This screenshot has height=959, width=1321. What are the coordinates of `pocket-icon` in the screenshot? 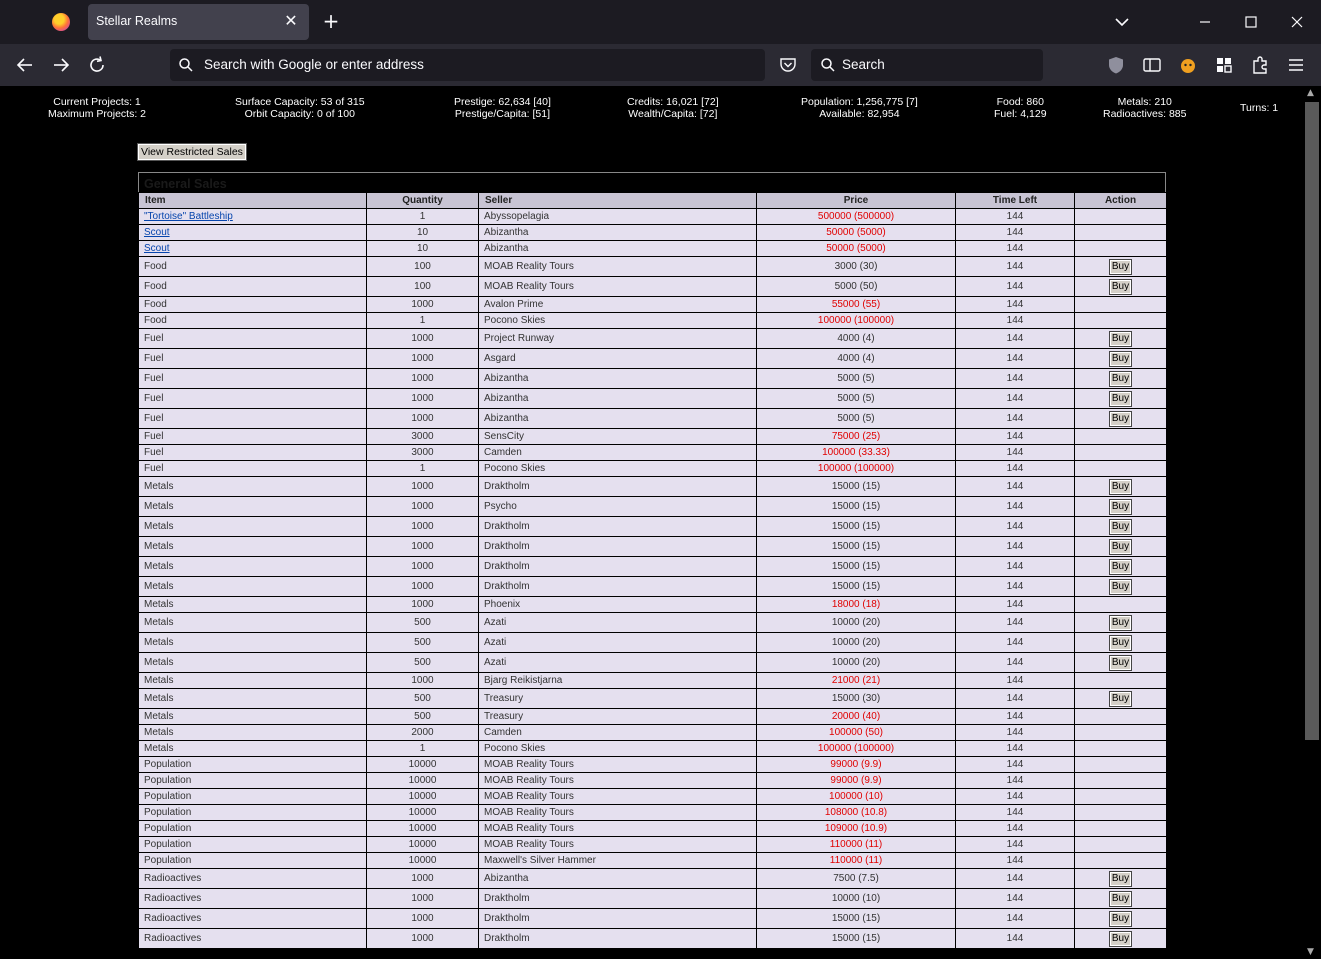 It's located at (788, 65).